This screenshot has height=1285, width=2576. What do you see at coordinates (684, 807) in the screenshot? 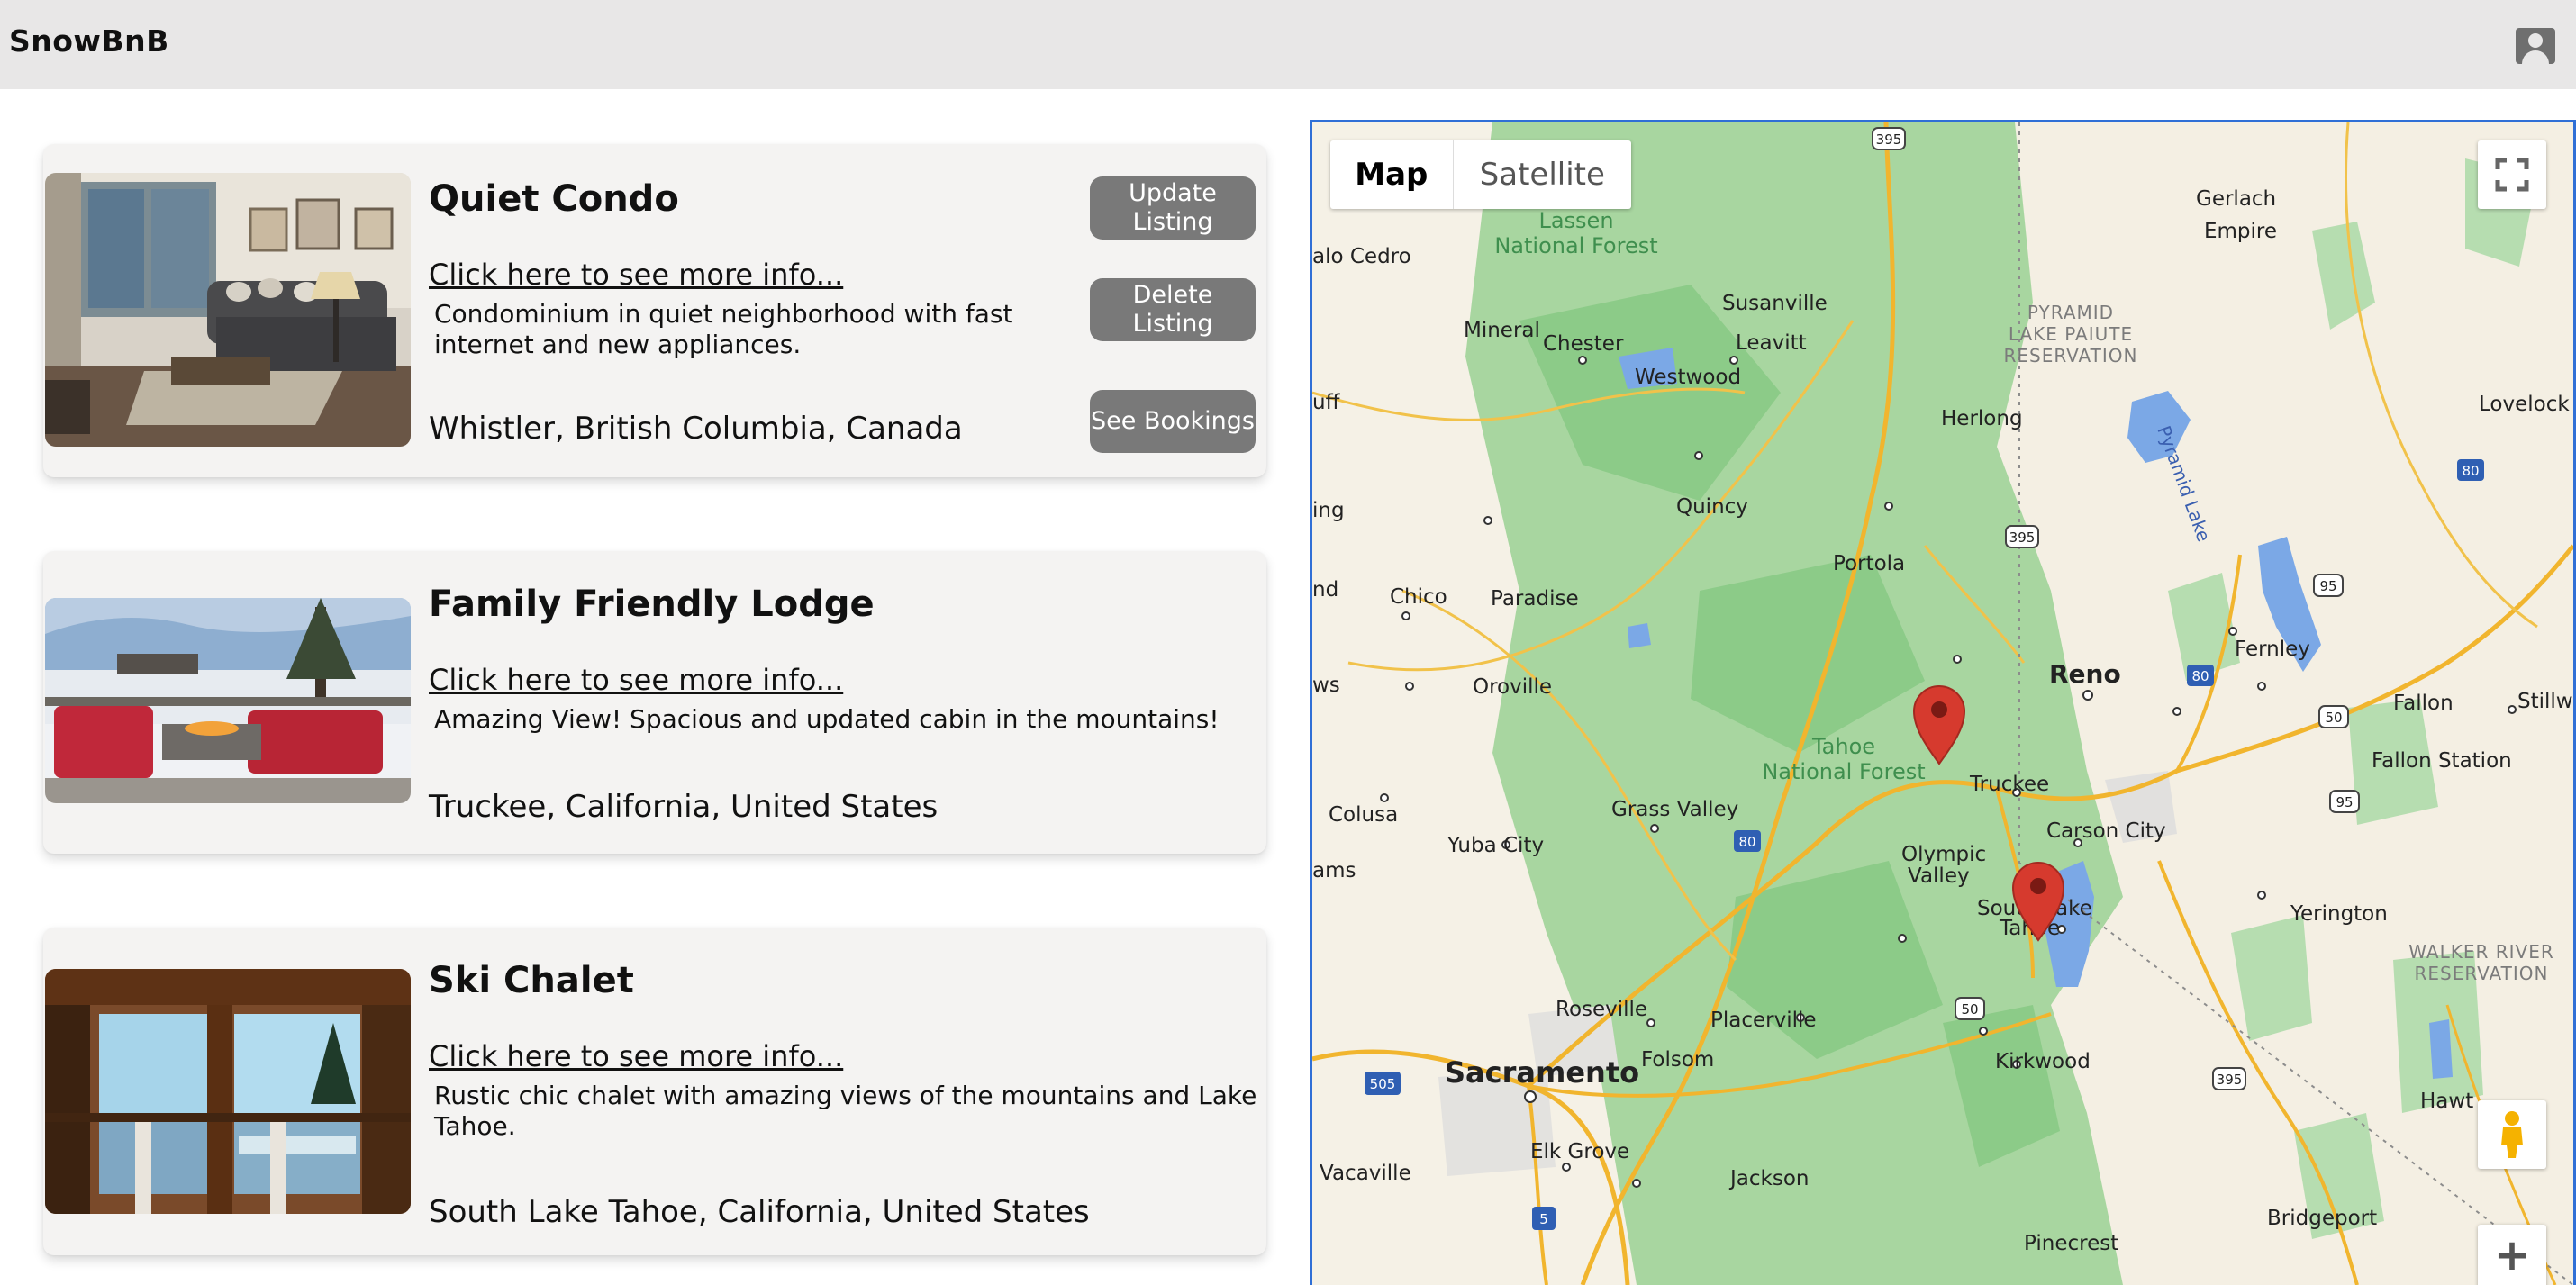
I see `listing-location: Truckee, California, United States` at bounding box center [684, 807].